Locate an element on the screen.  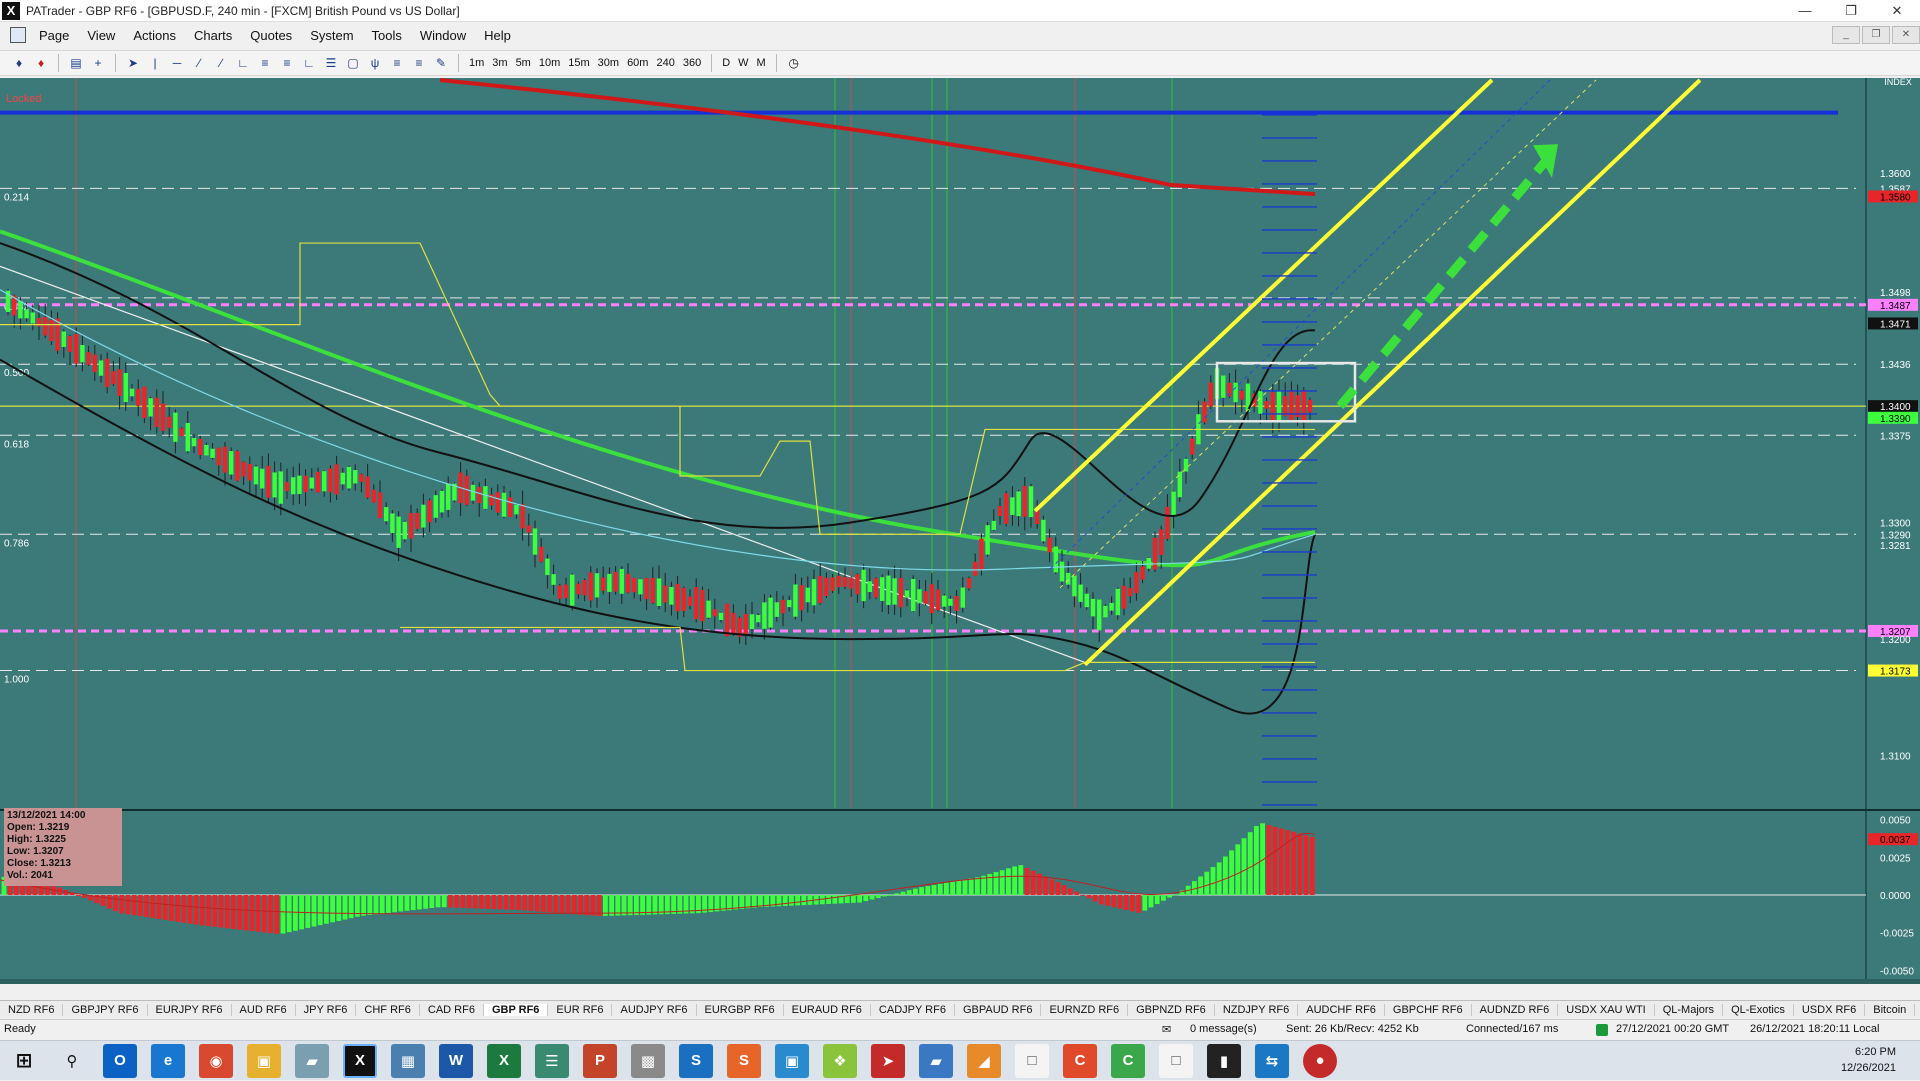
timeframe-5m: 5m is located at coordinates (523, 63).